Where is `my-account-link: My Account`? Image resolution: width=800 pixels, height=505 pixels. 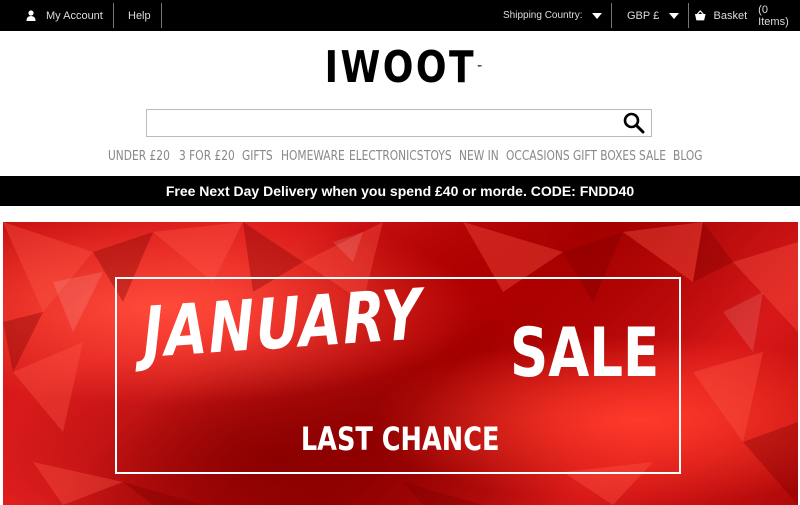 my-account-link: My Account is located at coordinates (64, 15).